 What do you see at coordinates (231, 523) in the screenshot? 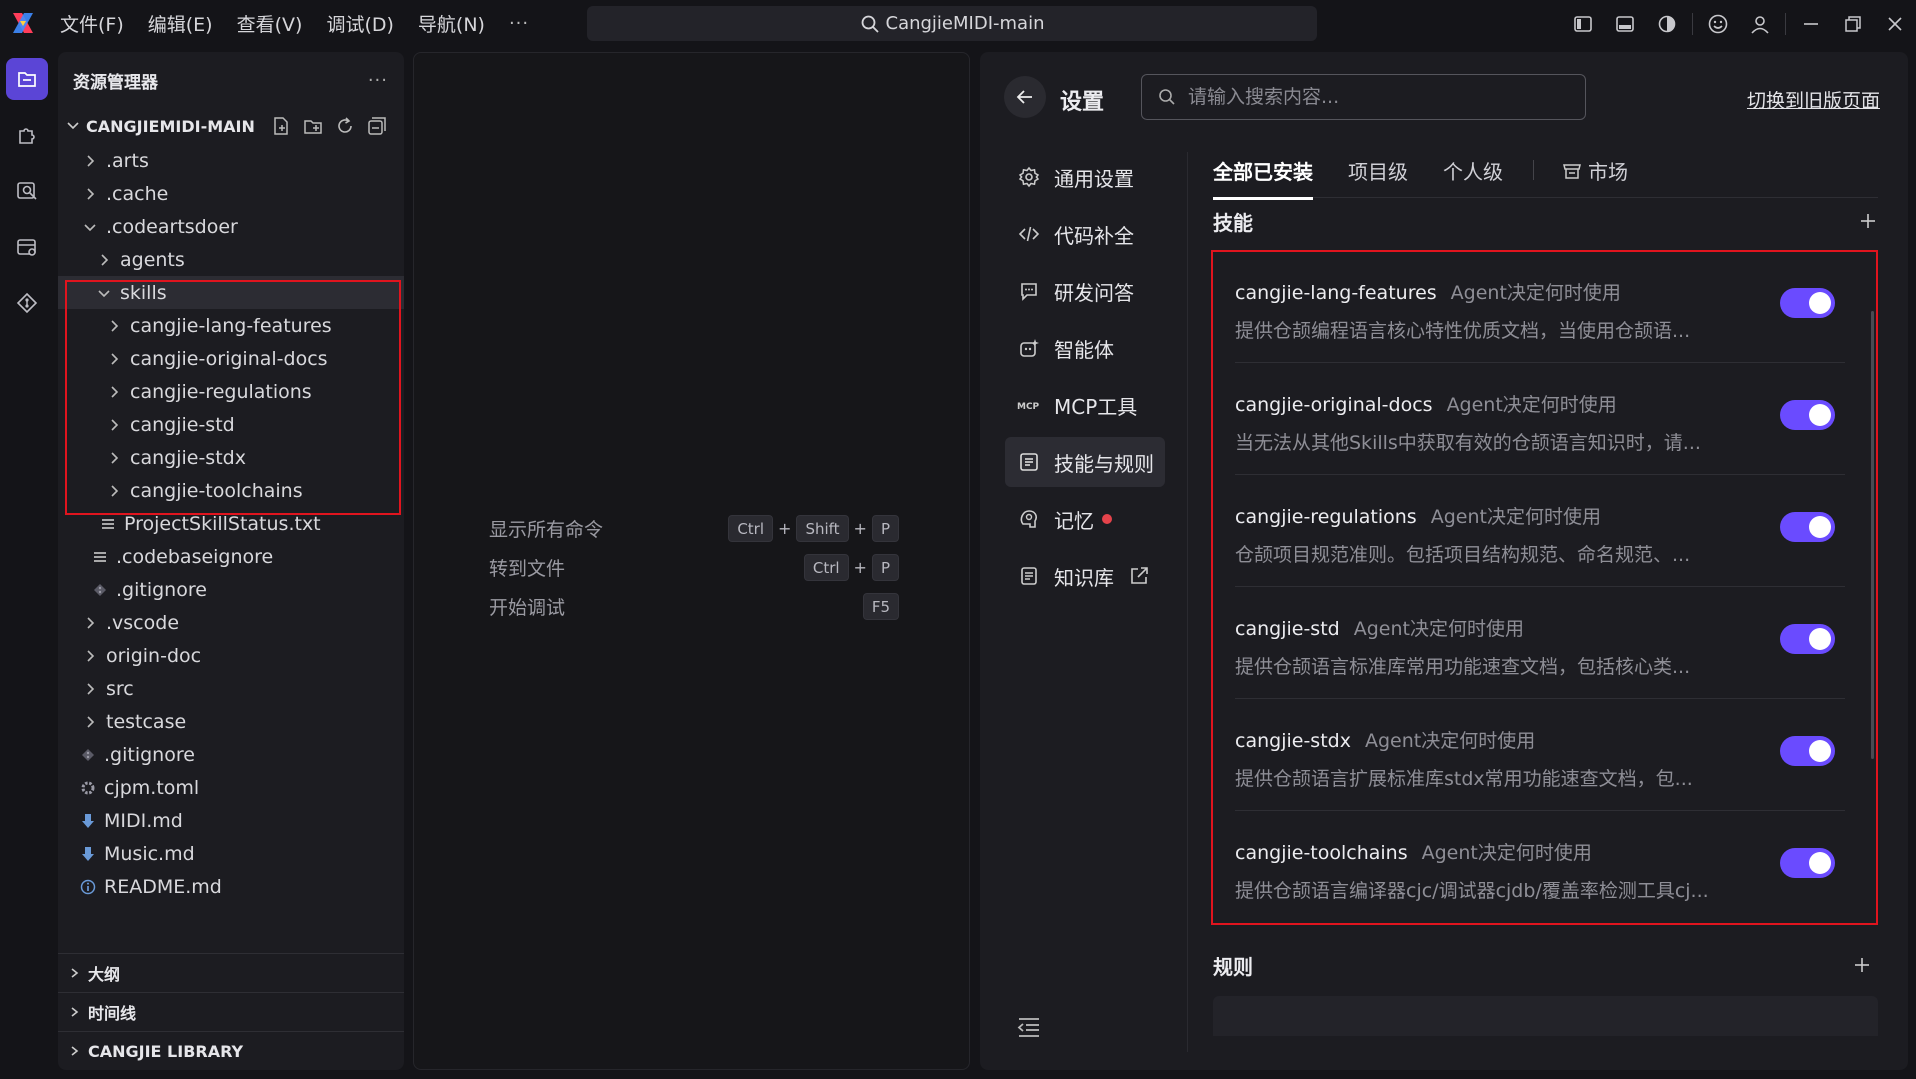
I see `tree-item: ProjectSkillStatus.txt` at bounding box center [231, 523].